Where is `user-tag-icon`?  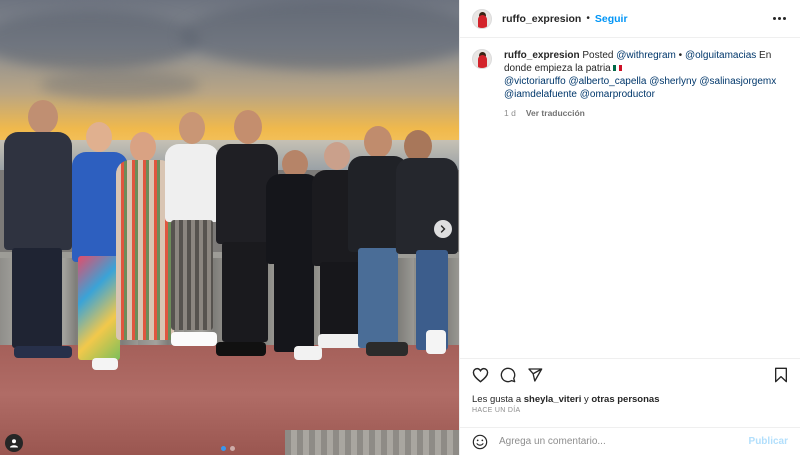 user-tag-icon is located at coordinates (14, 443).